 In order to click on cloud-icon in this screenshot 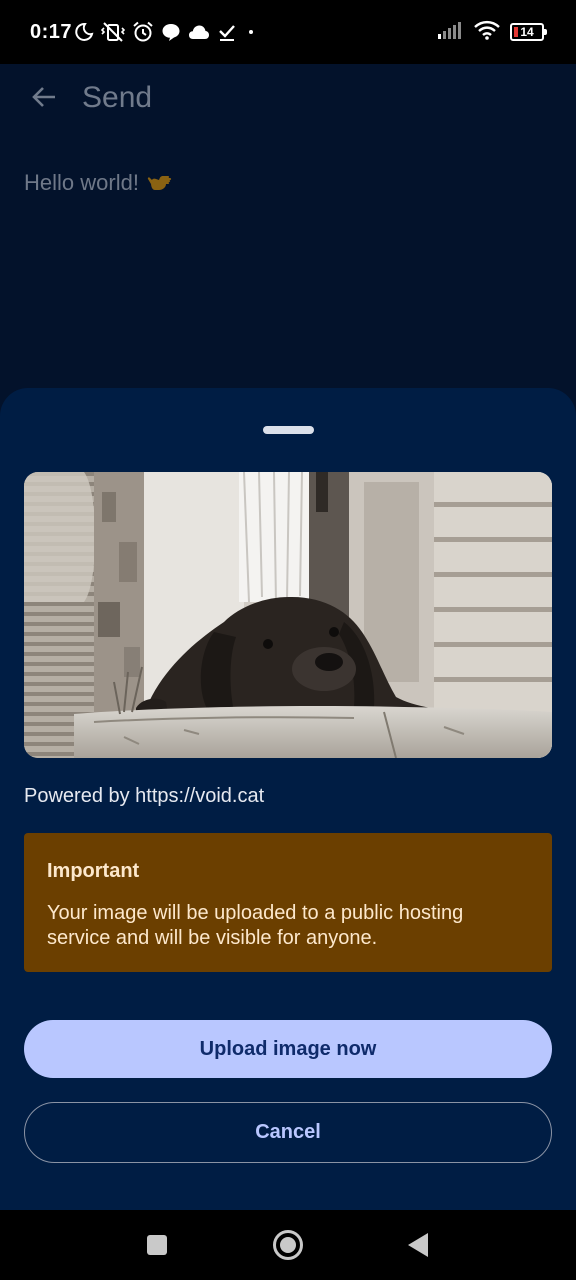, I will do `click(199, 32)`.